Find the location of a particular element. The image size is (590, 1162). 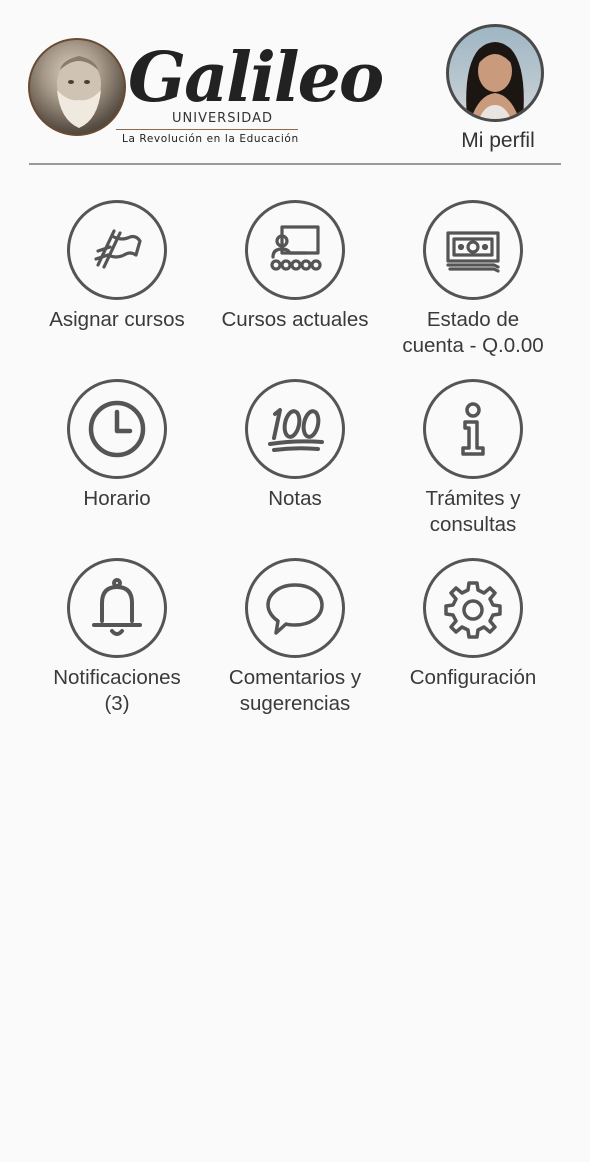

profile-button: Mi perfil is located at coordinates (498, 90).